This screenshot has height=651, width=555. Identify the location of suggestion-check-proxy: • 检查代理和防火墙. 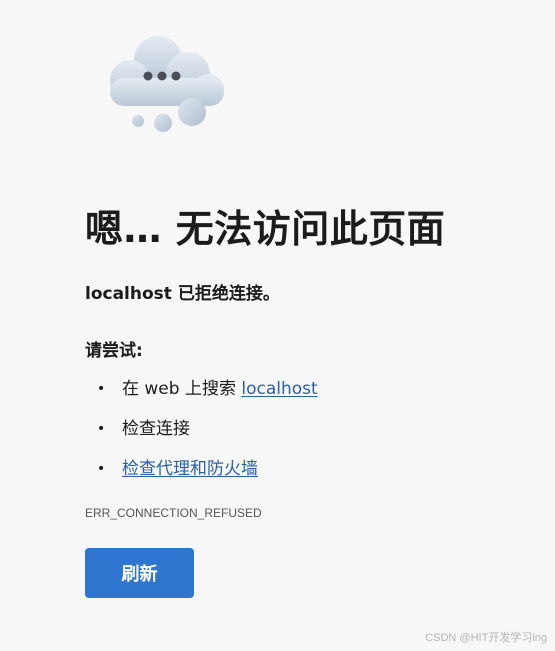
(201, 476).